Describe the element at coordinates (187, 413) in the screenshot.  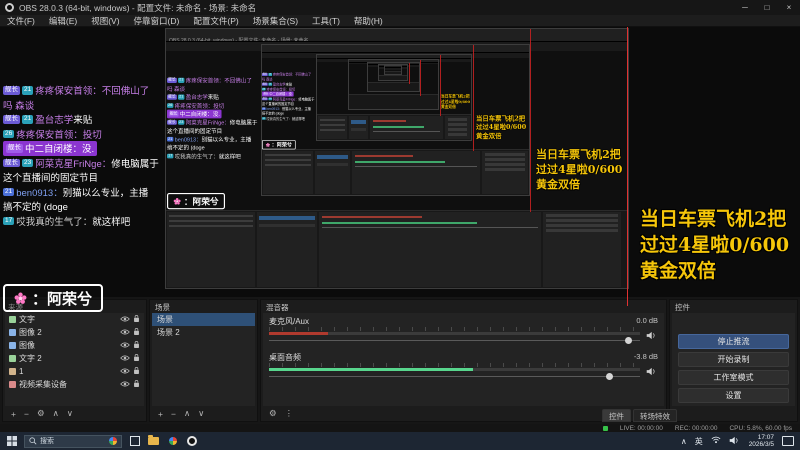
I see `scene-up-button: ∧` at that location.